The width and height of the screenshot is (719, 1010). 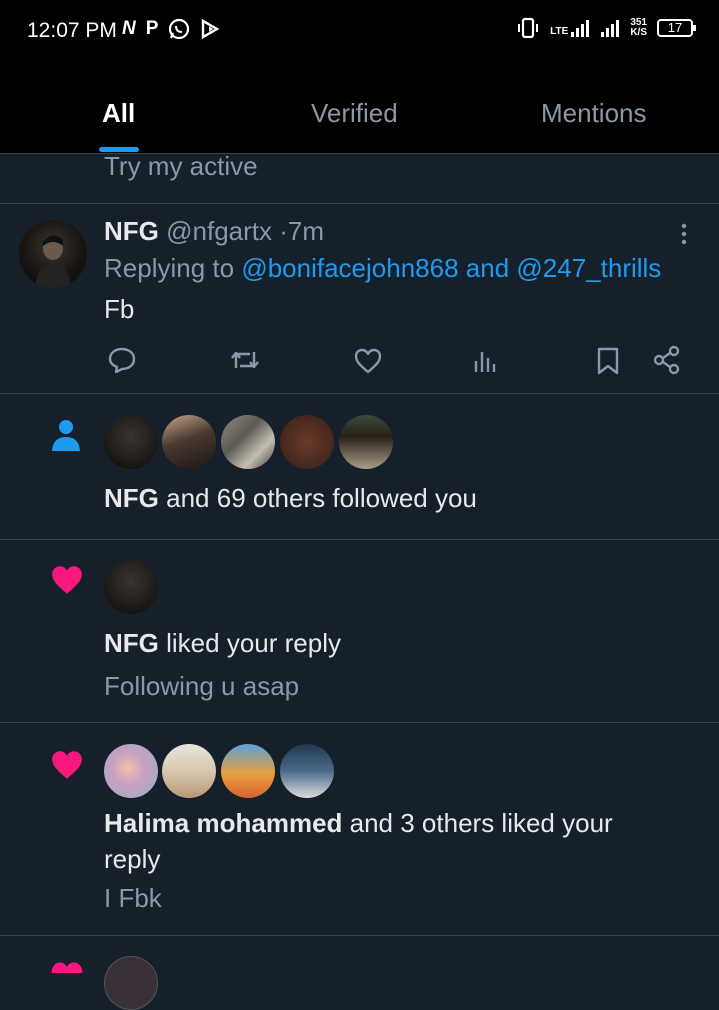 I want to click on status-time: 12:07 PM, so click(x=72, y=30).